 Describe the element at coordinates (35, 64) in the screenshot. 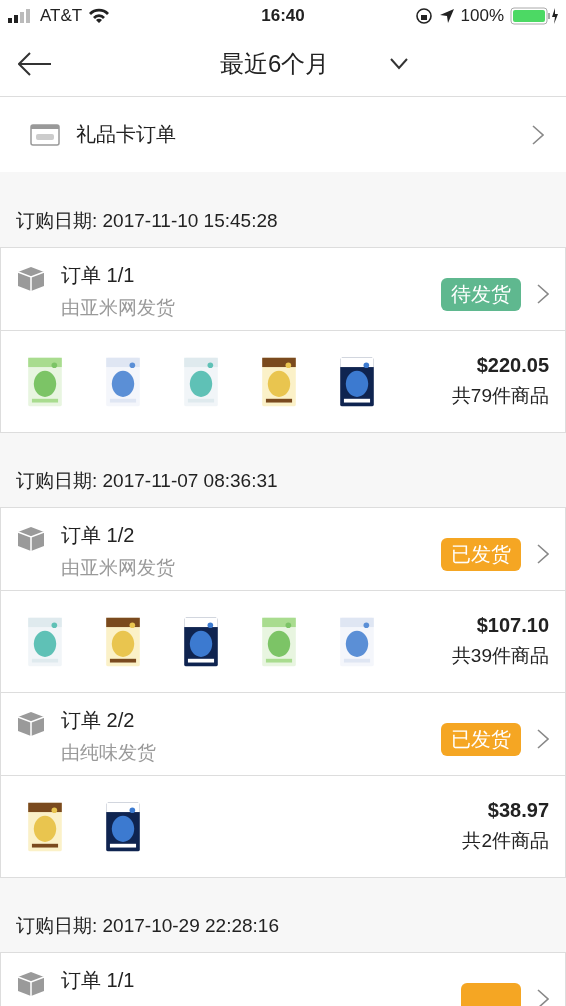

I see `back-arrow-icon` at that location.